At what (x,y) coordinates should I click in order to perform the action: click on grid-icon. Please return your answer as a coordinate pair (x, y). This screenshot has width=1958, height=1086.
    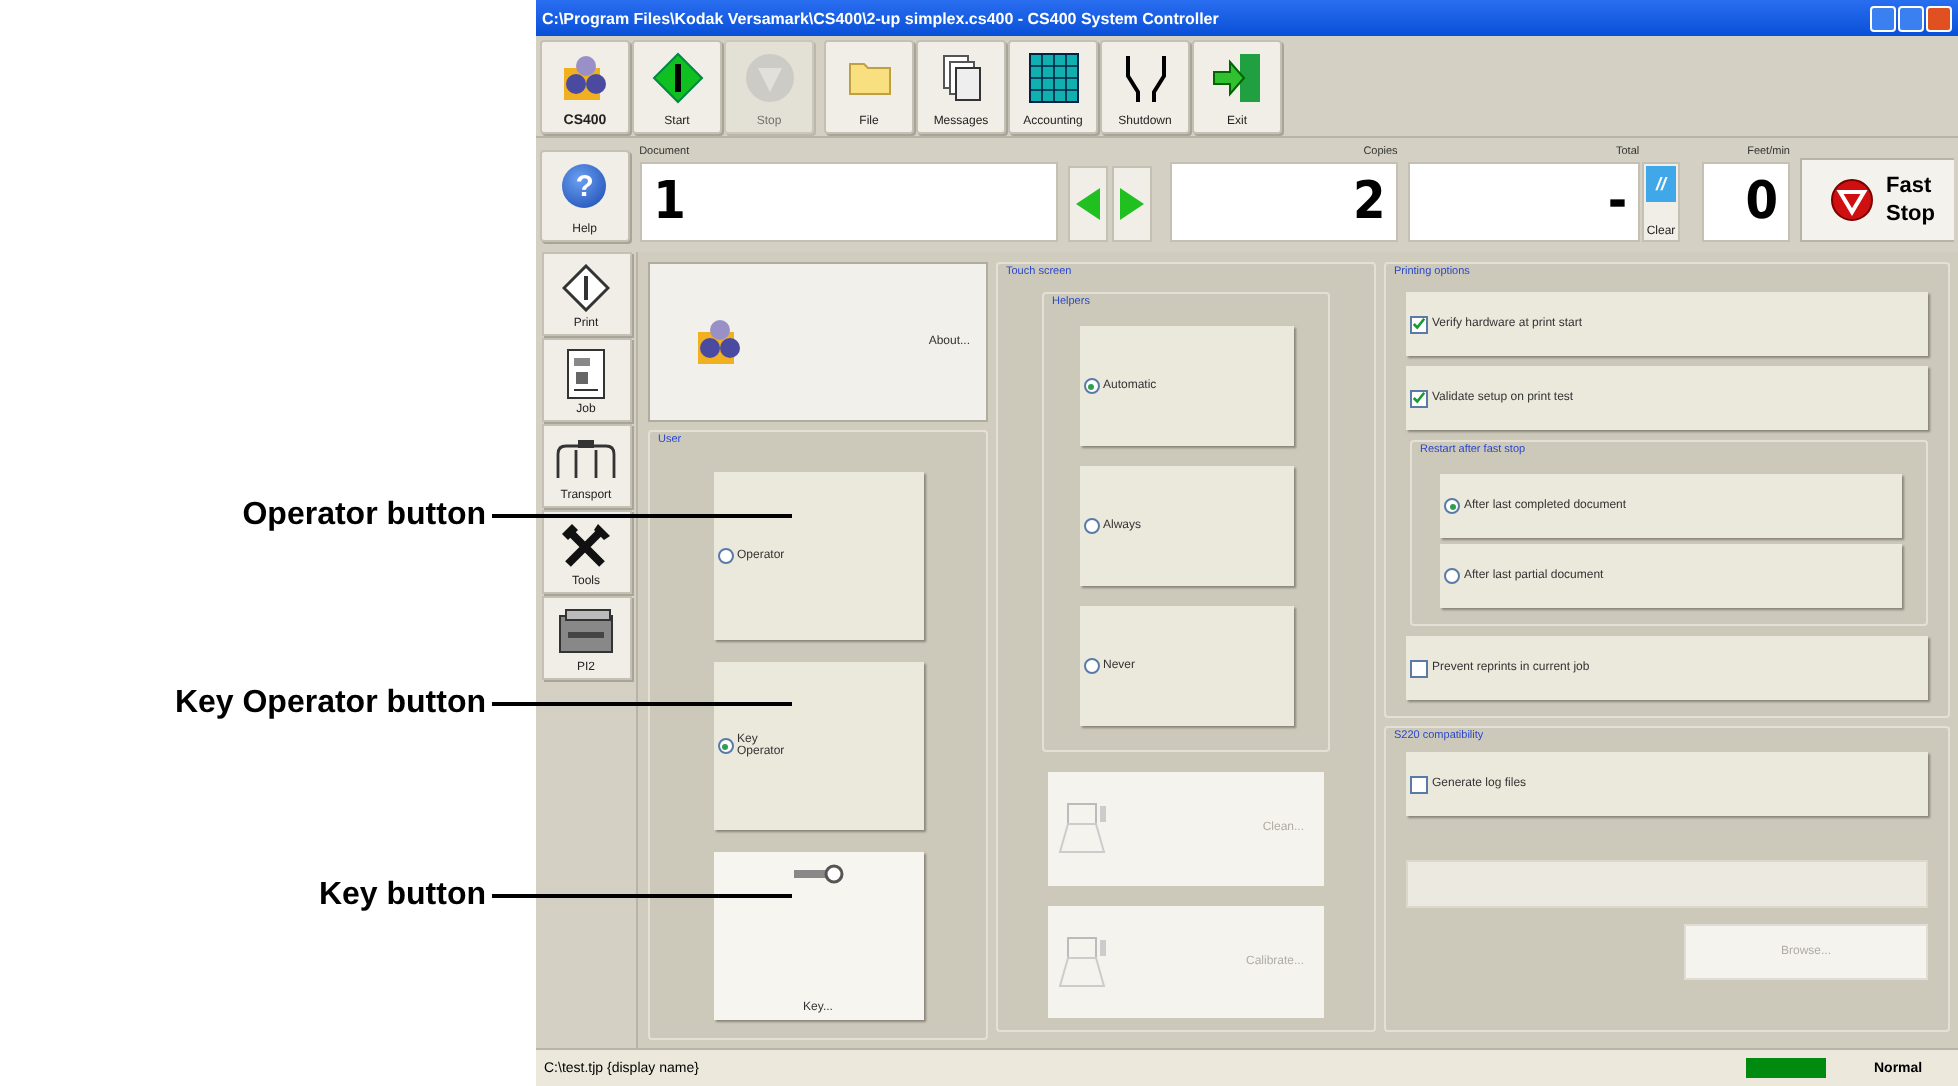
    Looking at the image, I should click on (1053, 77).